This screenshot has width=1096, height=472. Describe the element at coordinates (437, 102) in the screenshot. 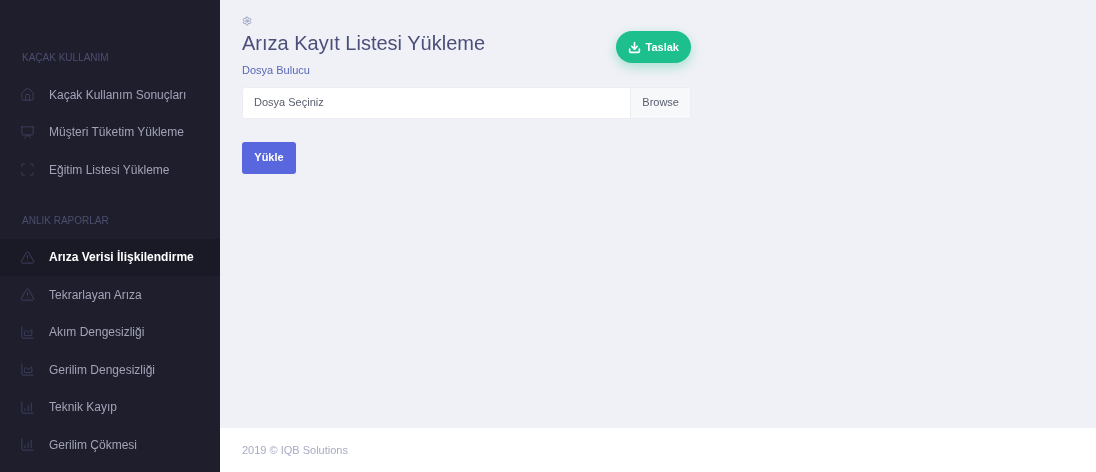

I see `file-field: Dosya Seçiniz` at that location.